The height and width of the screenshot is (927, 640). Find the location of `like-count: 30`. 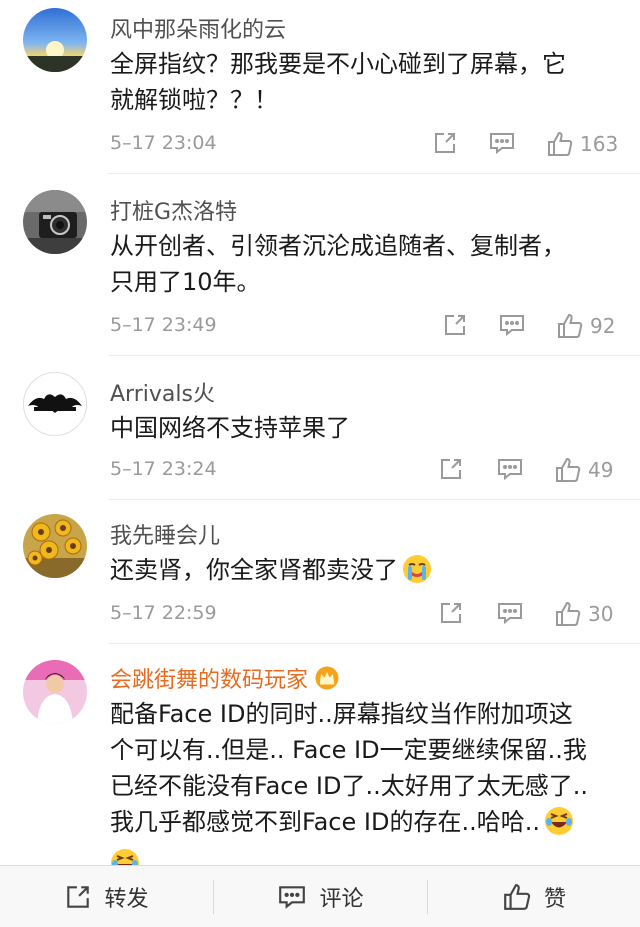

like-count: 30 is located at coordinates (601, 614).